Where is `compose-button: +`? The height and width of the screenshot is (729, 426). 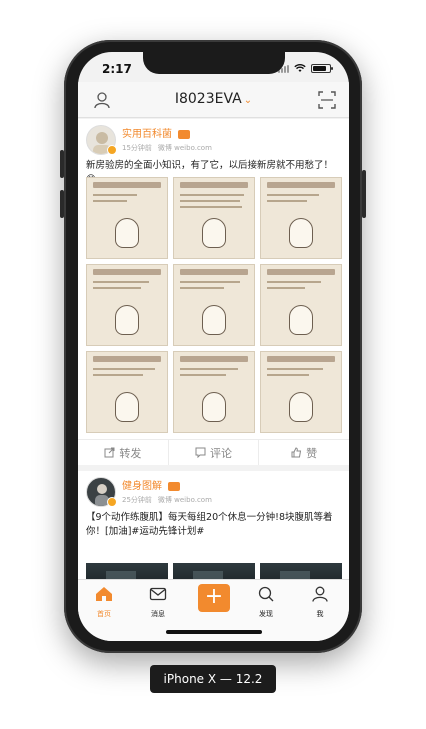 compose-button: + is located at coordinates (214, 598).